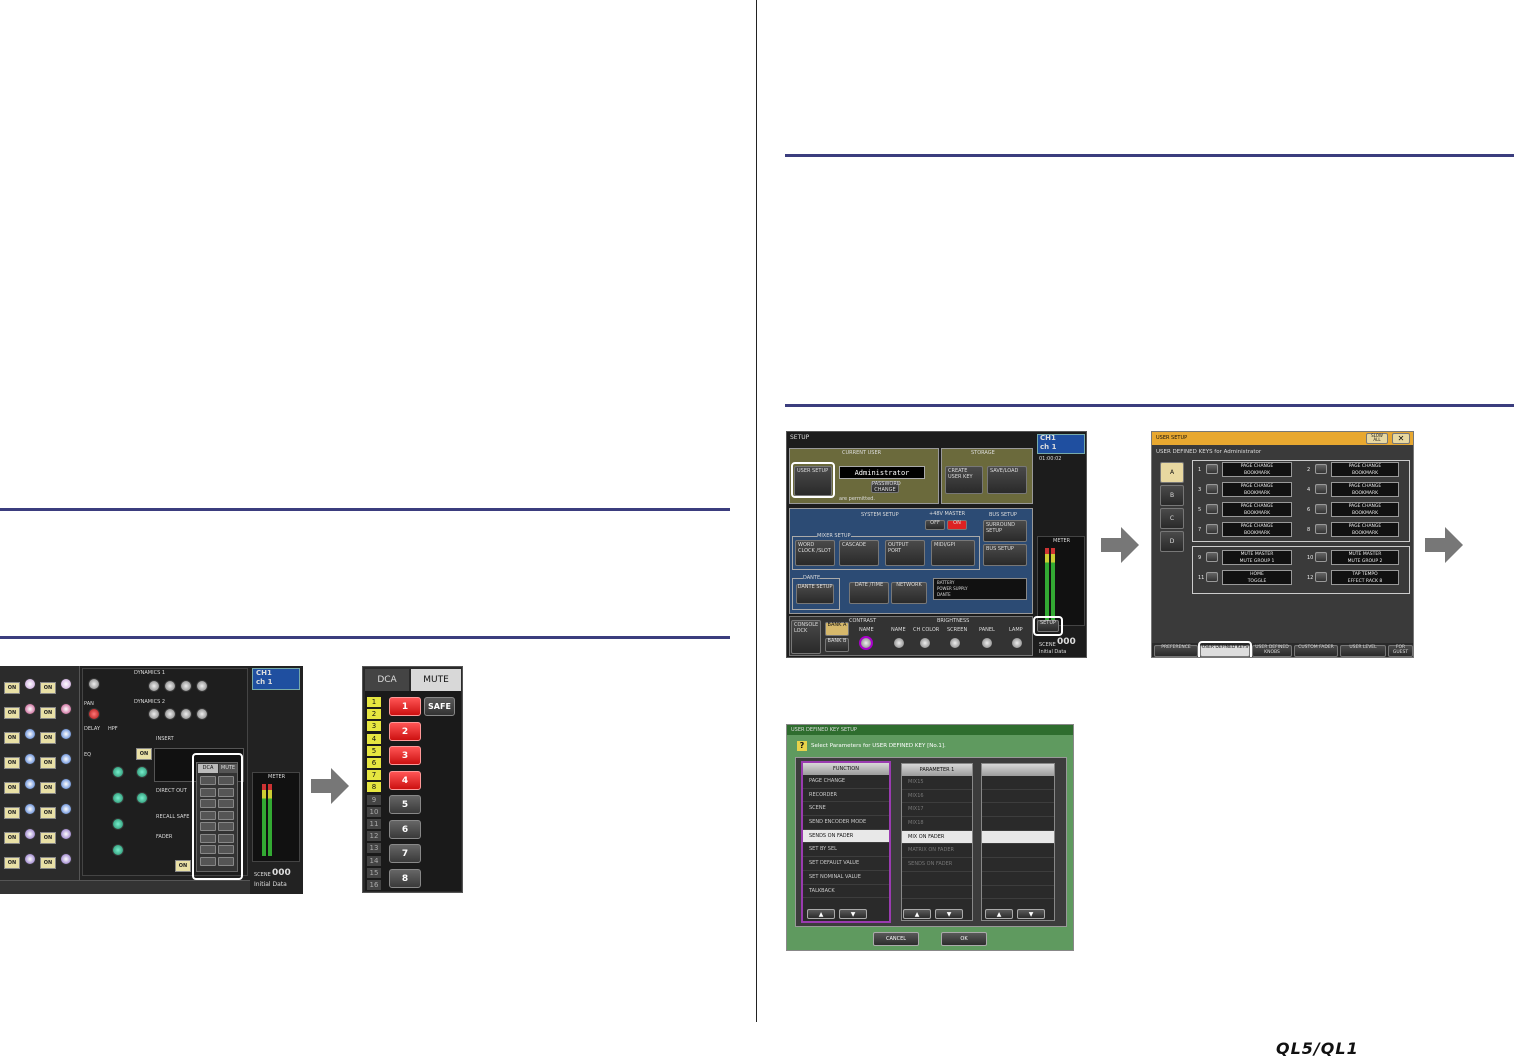 Image resolution: width=1514 pixels, height=1061 pixels. I want to click on tab-dca: DCA, so click(387, 680).